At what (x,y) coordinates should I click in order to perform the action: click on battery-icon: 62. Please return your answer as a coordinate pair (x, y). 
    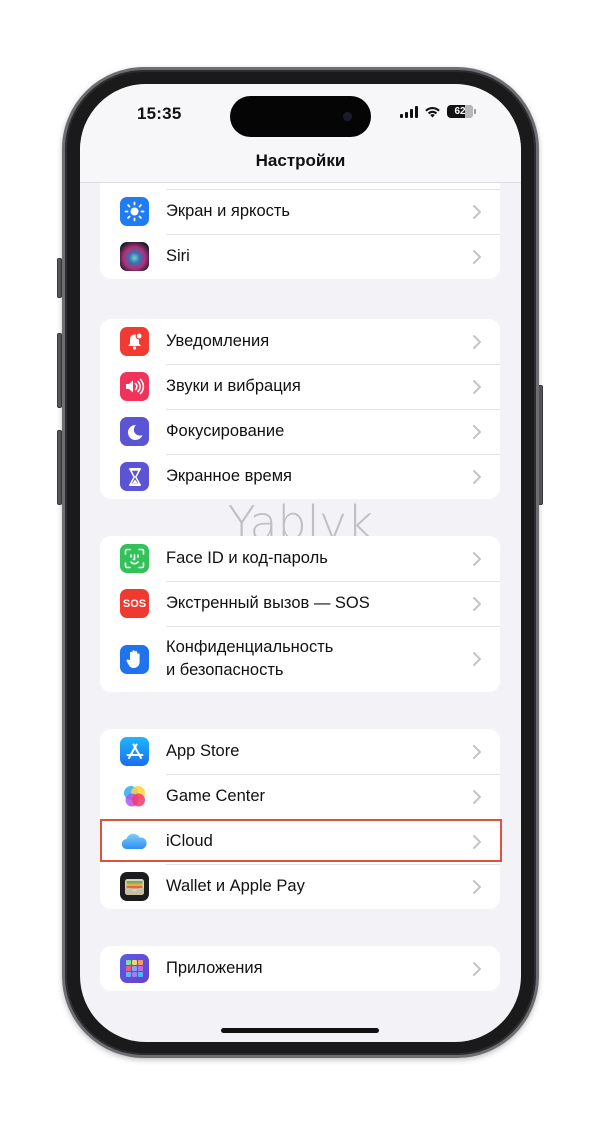
    Looking at the image, I should click on (461, 111).